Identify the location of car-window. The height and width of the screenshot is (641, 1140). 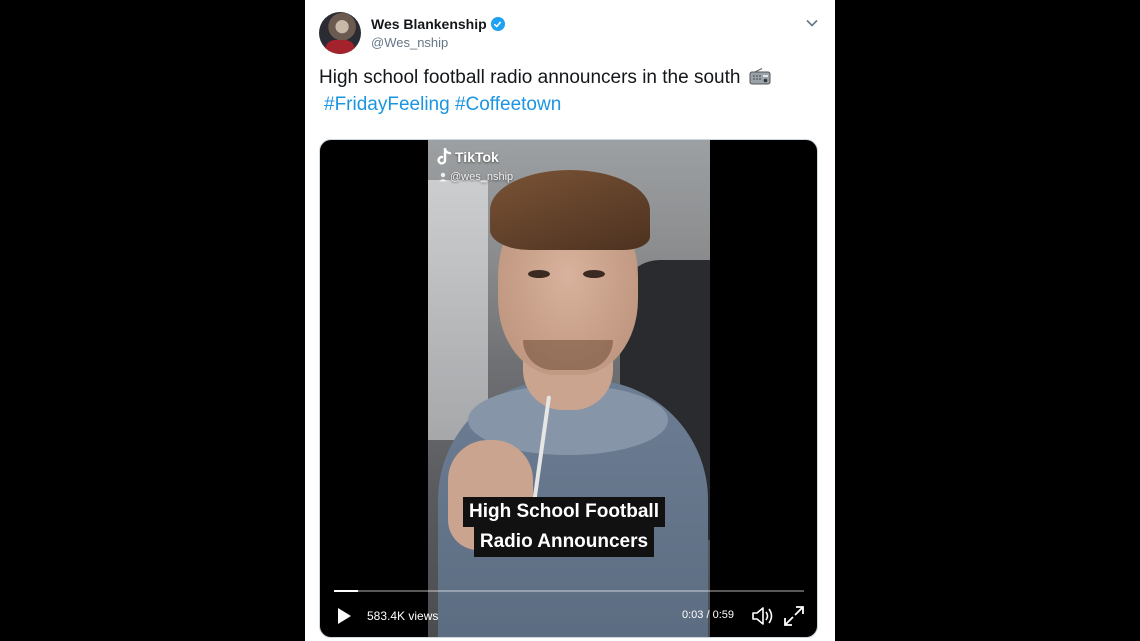
(458, 310).